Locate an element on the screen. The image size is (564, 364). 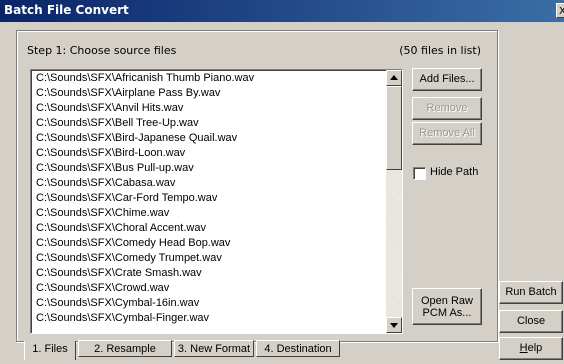
hide-path-checkbox is located at coordinates (419, 173).